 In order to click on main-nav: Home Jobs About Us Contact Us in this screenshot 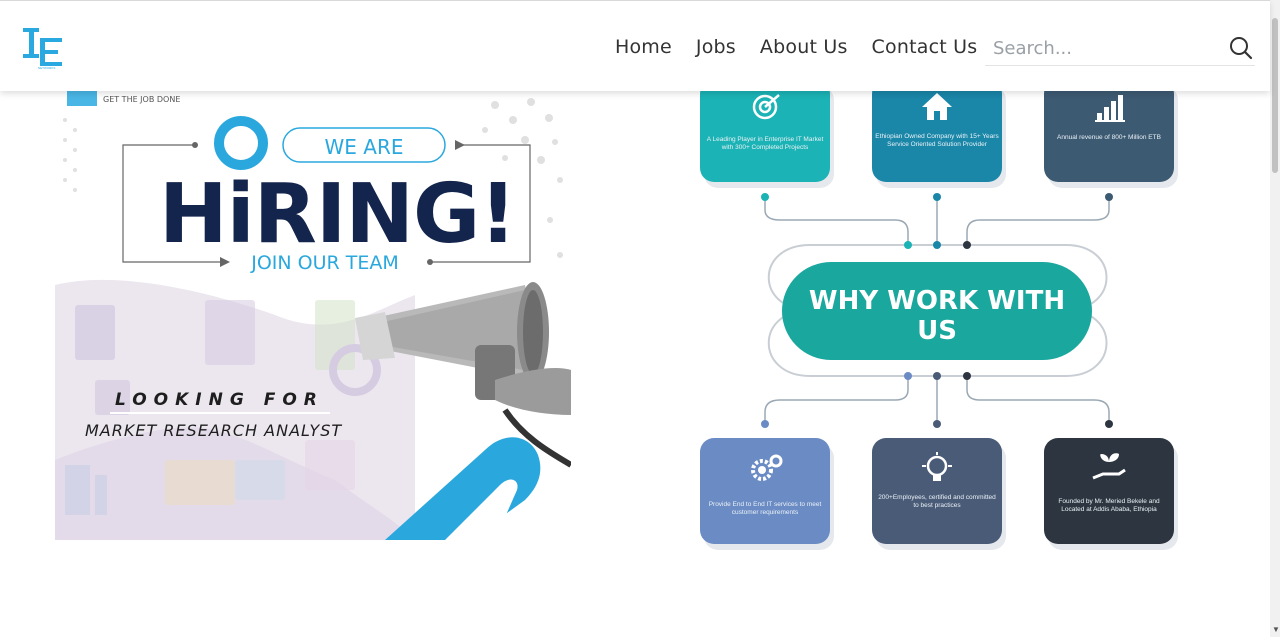, I will do `click(796, 47)`.